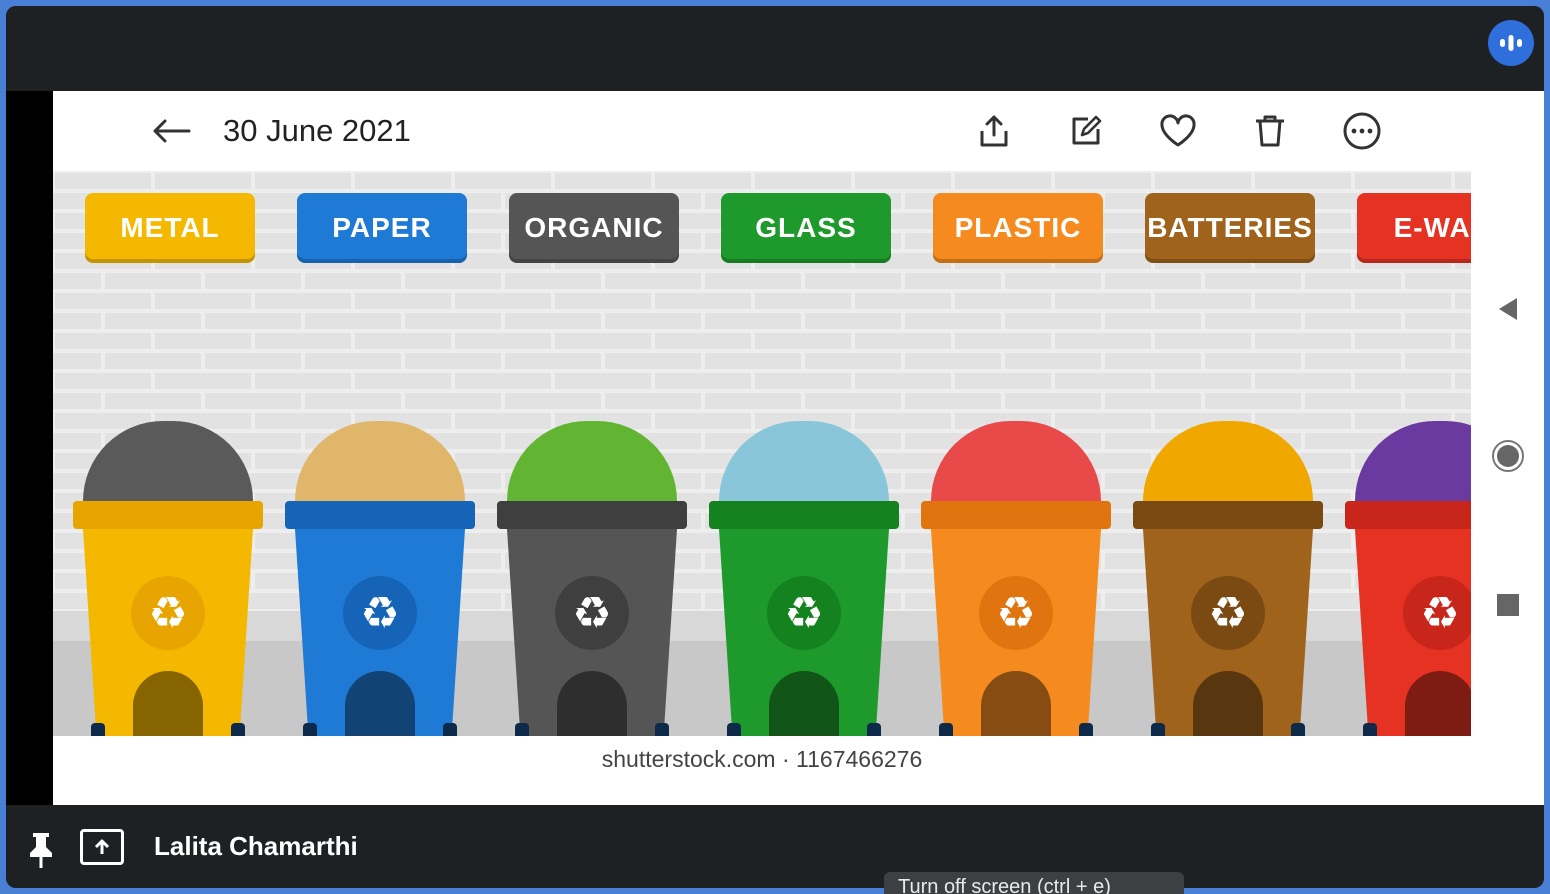 Image resolution: width=1550 pixels, height=894 pixels. Describe the element at coordinates (775, 846) in the screenshot. I see `participant-footer: Lalita Chamarthi` at that location.